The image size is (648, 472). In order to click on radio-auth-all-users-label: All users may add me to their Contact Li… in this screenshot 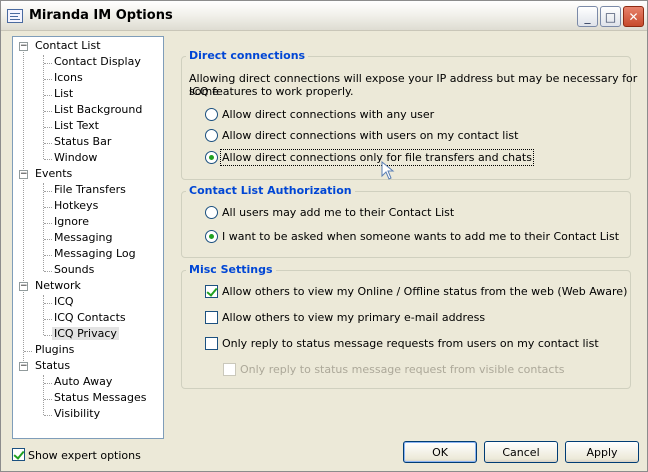, I will do `click(338, 212)`.